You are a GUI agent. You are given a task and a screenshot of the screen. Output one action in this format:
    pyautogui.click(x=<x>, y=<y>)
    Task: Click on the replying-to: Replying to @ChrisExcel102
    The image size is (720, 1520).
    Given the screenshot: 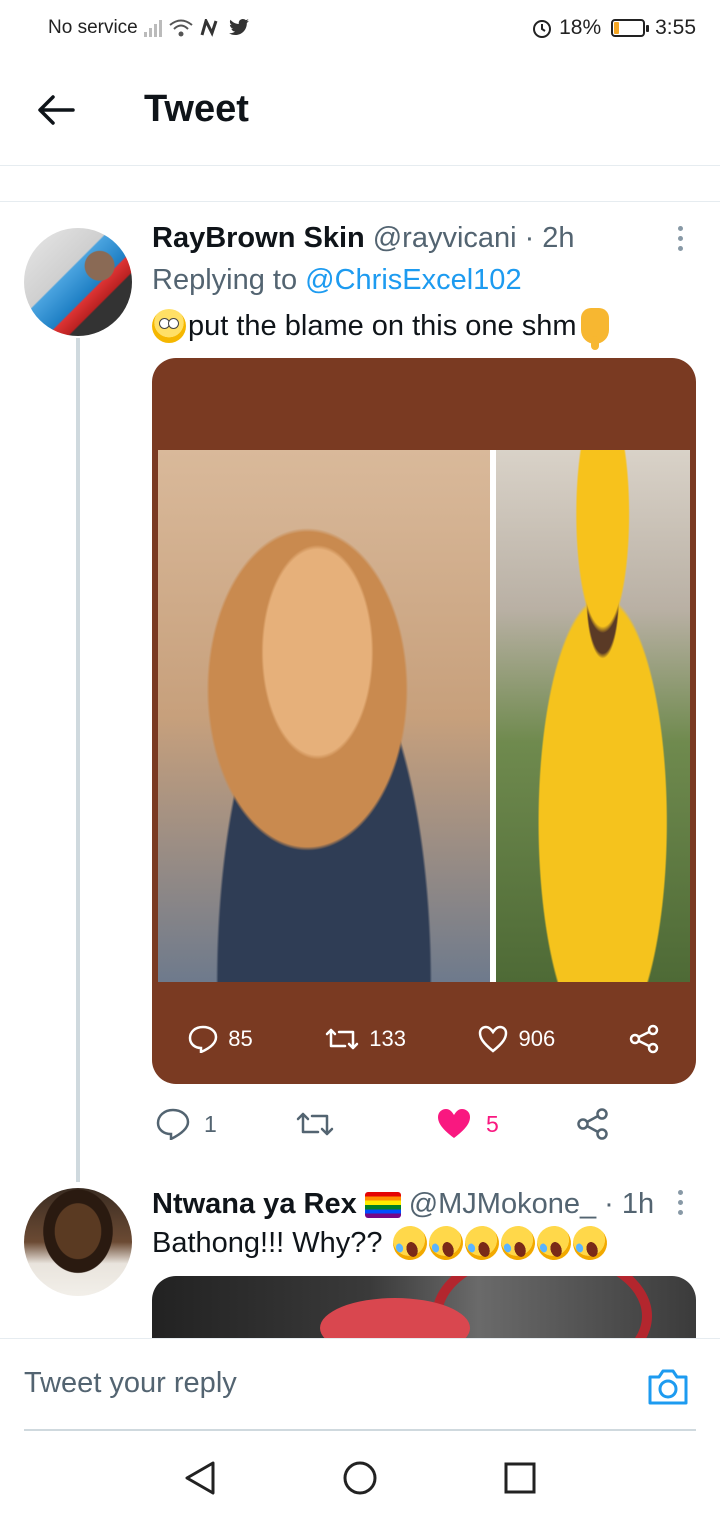 What is the action you would take?
    pyautogui.click(x=337, y=280)
    